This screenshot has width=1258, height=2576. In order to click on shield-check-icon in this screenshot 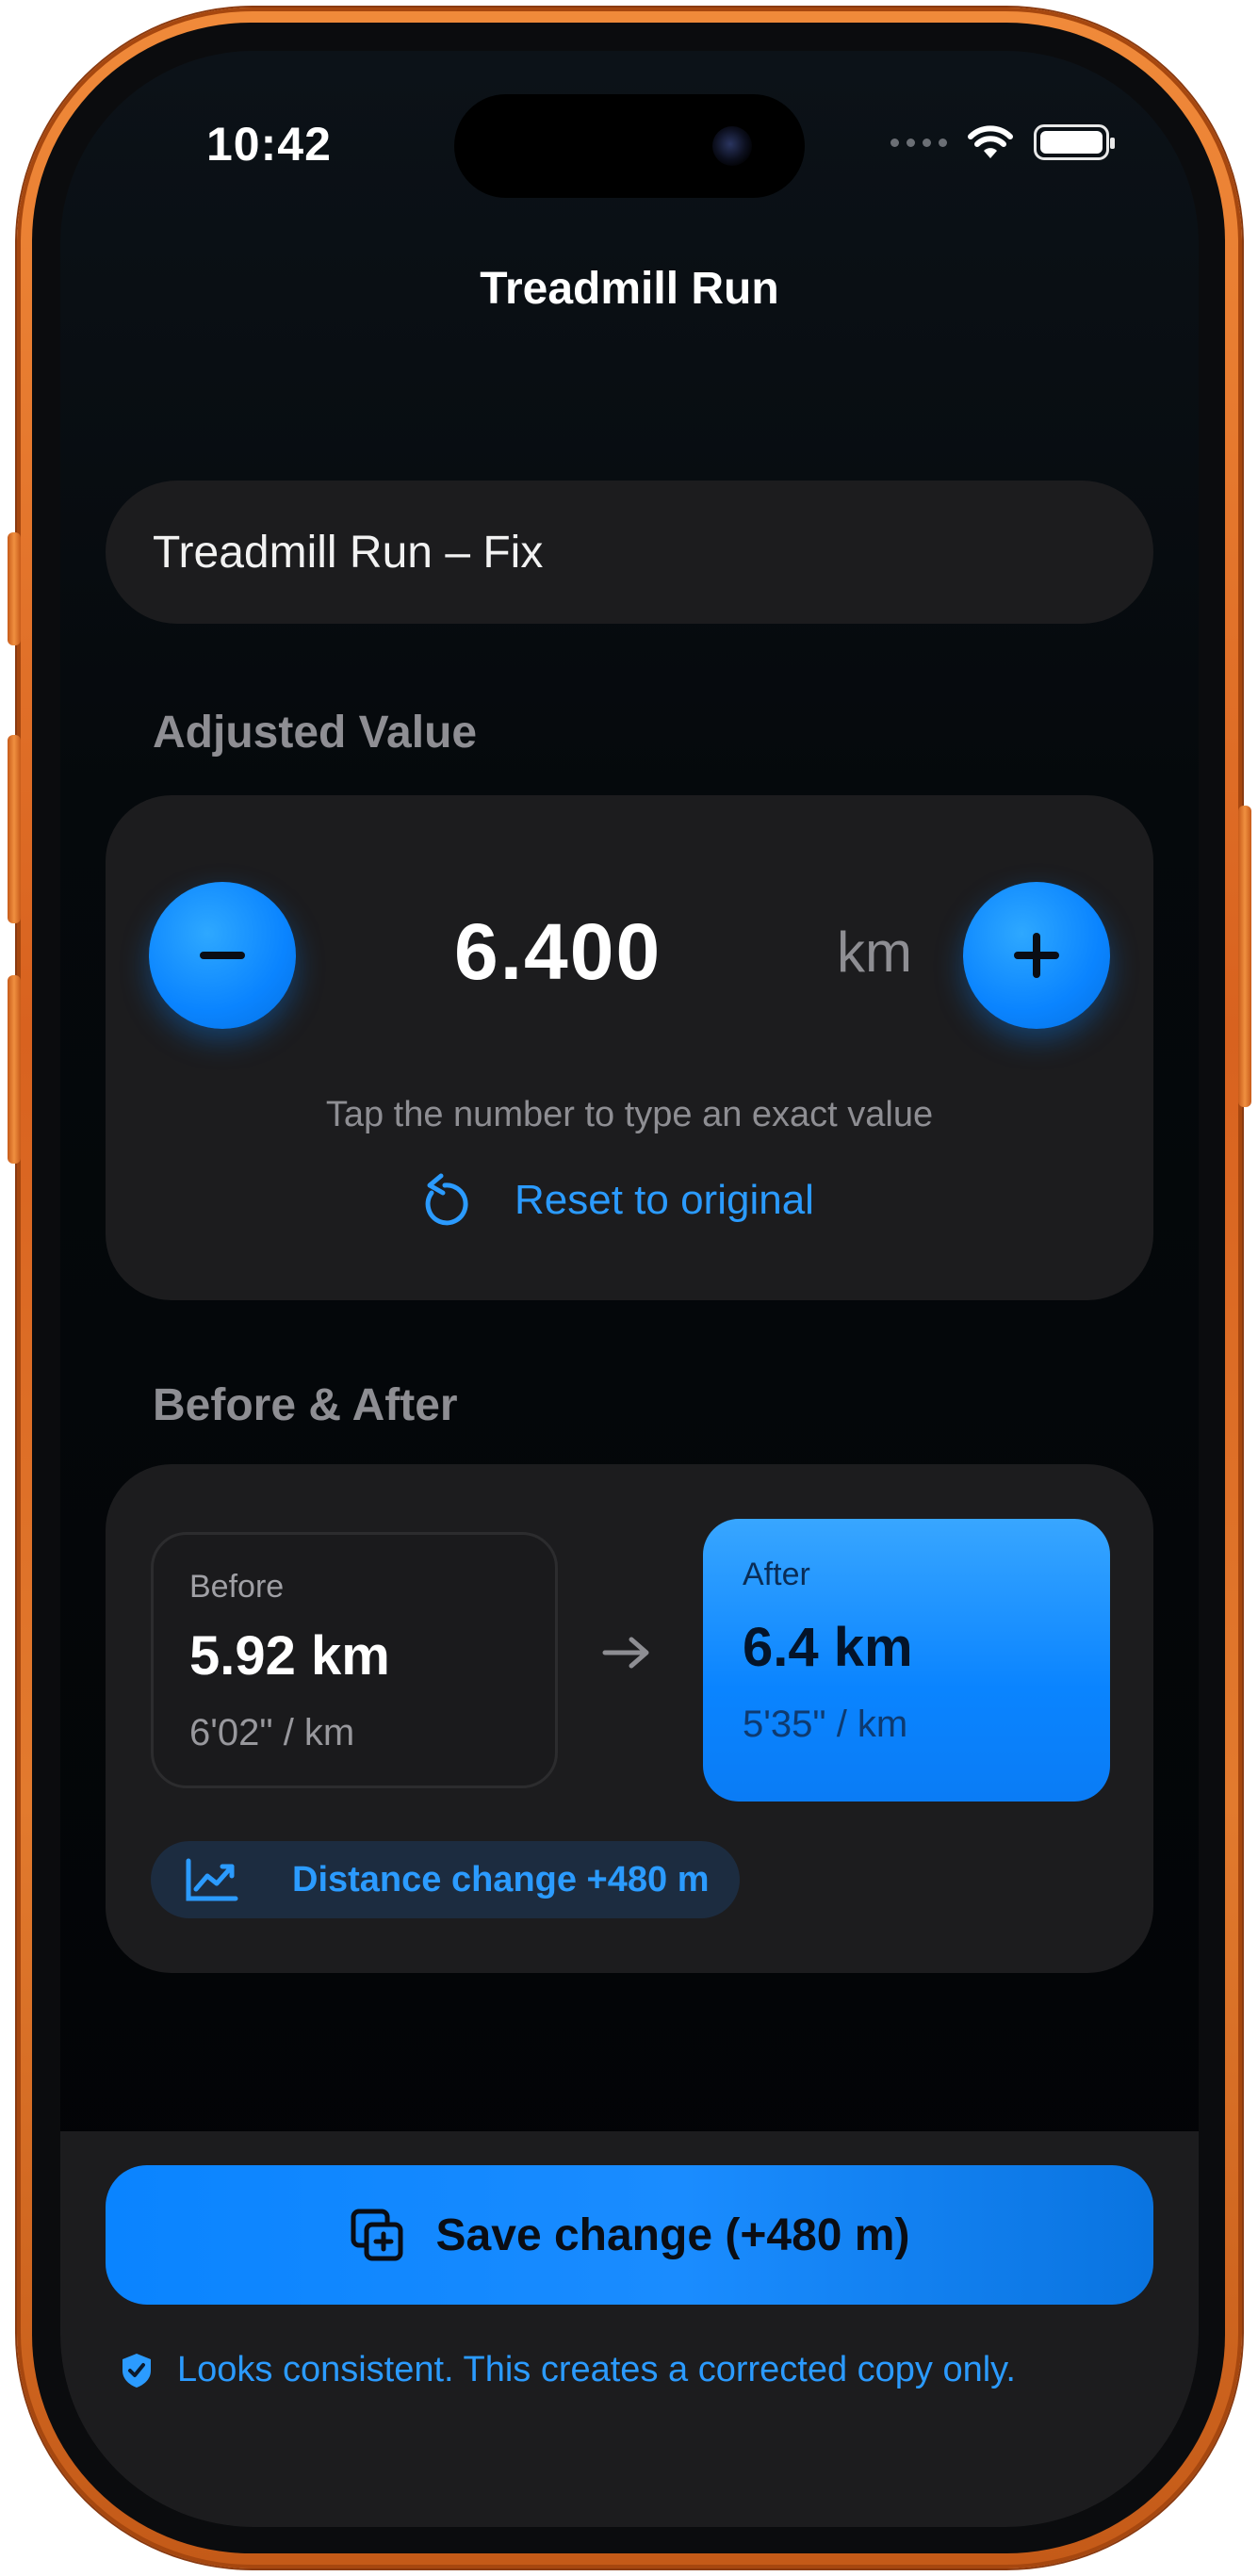, I will do `click(137, 2370)`.